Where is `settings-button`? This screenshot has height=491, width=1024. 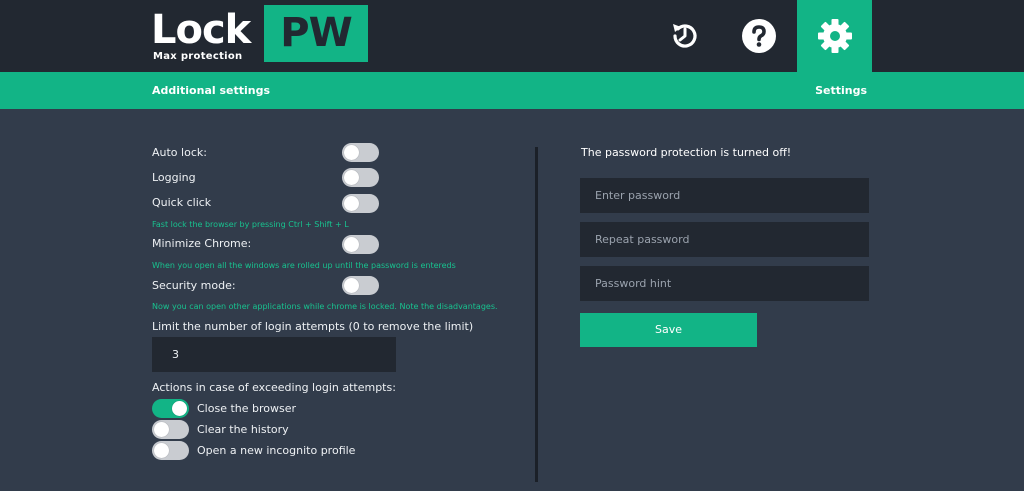
settings-button is located at coordinates (834, 36).